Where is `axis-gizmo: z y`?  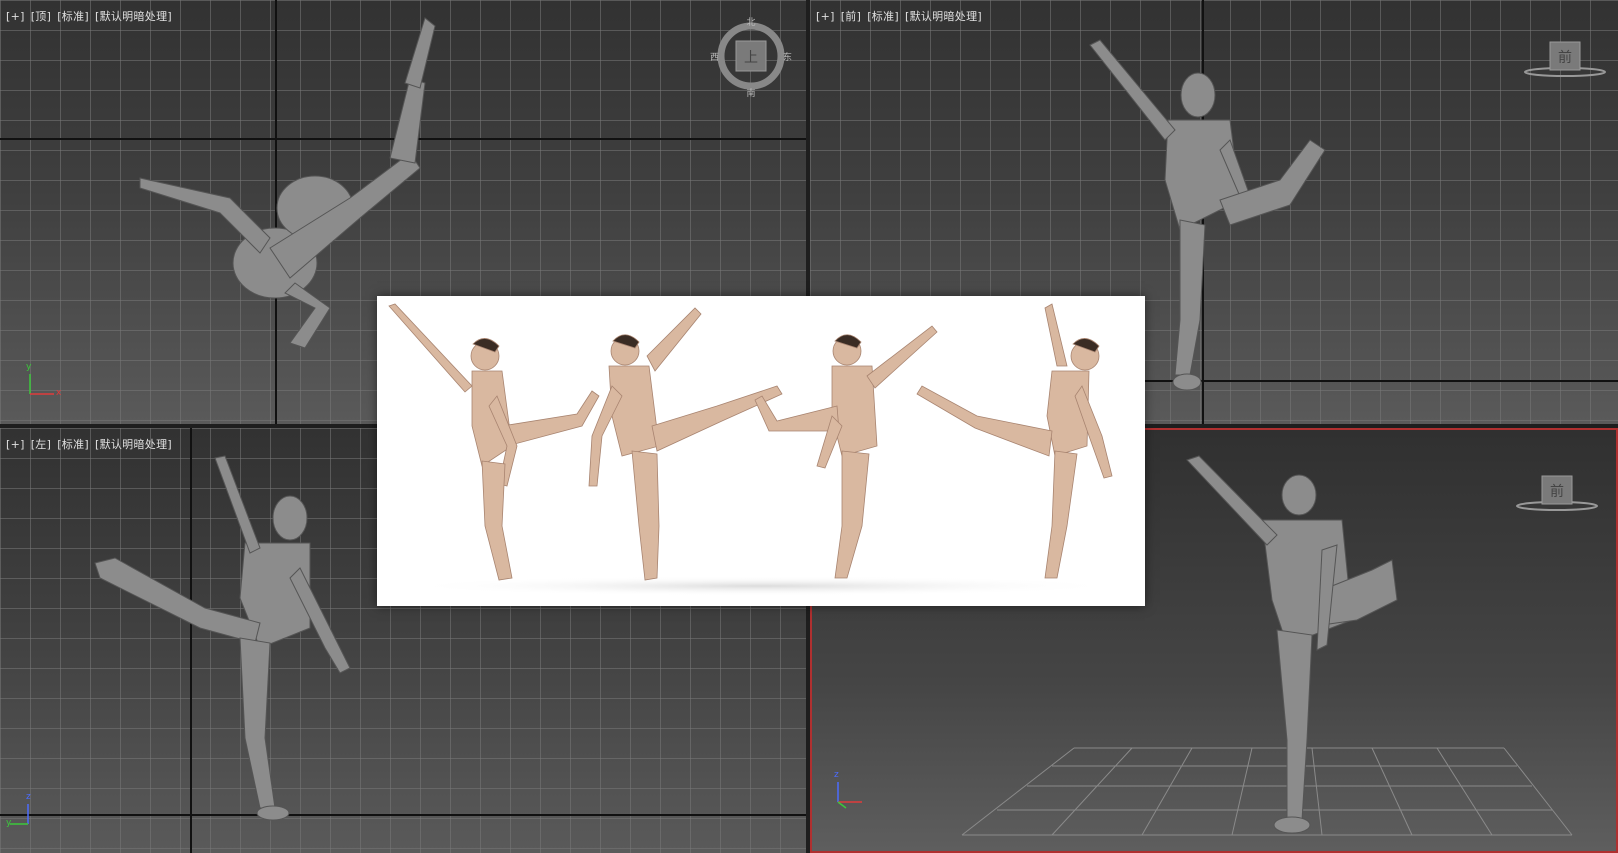
axis-gizmo: z y is located at coordinates (18, 810).